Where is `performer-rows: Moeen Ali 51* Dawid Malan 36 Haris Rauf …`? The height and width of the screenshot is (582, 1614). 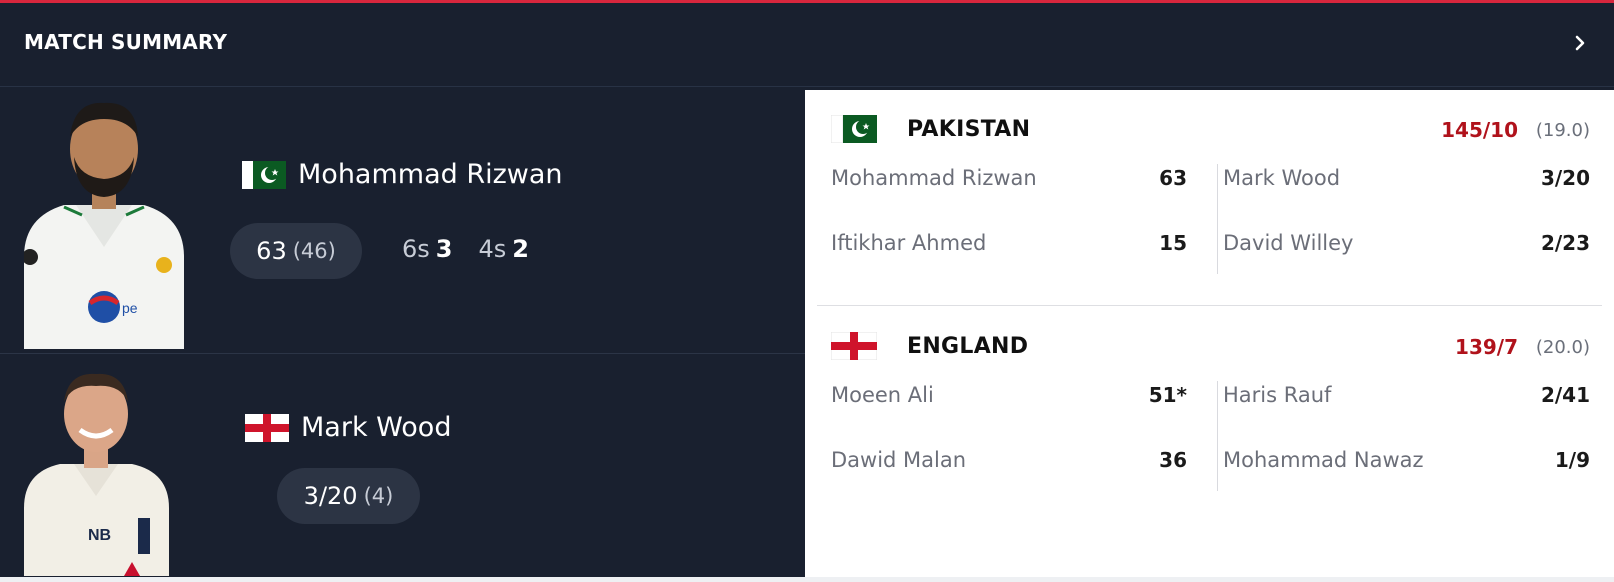 performer-rows: Moeen Ali 51* Dawid Malan 36 Haris Rauf … is located at coordinates (1210, 434).